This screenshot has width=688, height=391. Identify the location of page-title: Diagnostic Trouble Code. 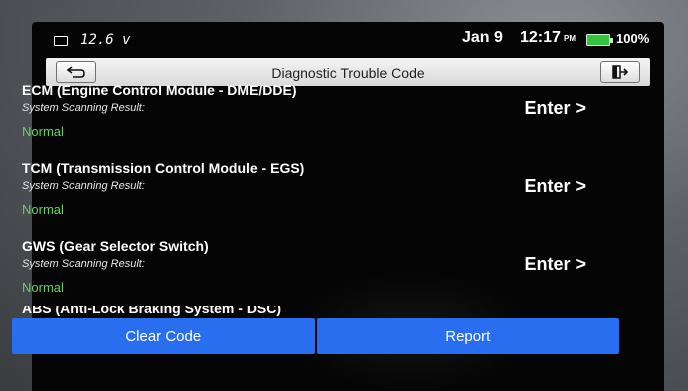
(348, 73).